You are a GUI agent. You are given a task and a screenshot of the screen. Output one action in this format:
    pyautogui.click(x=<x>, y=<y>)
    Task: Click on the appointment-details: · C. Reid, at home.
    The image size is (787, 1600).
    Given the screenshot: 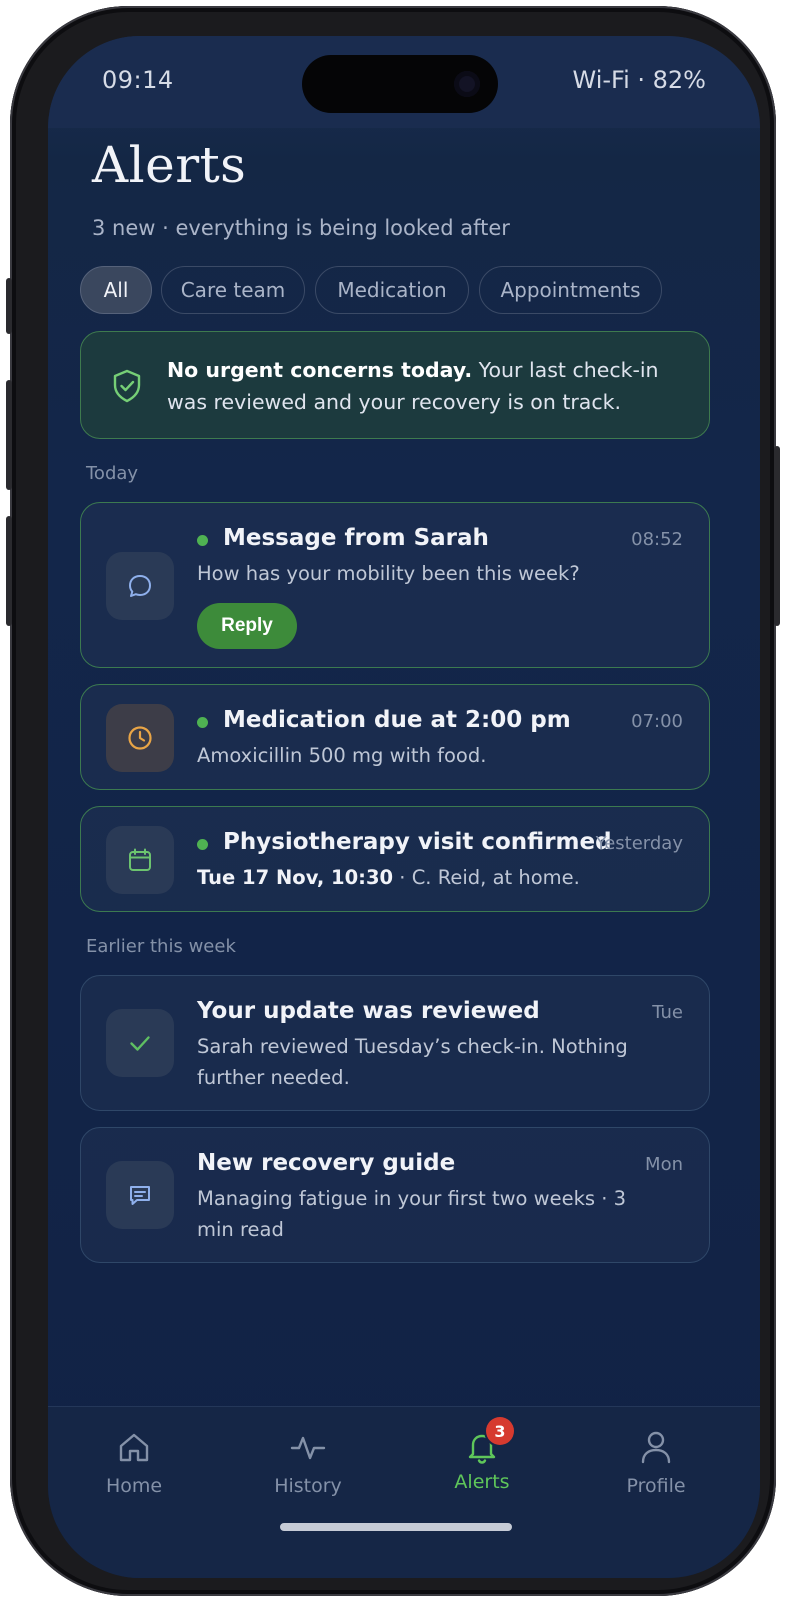 What is the action you would take?
    pyautogui.click(x=486, y=877)
    